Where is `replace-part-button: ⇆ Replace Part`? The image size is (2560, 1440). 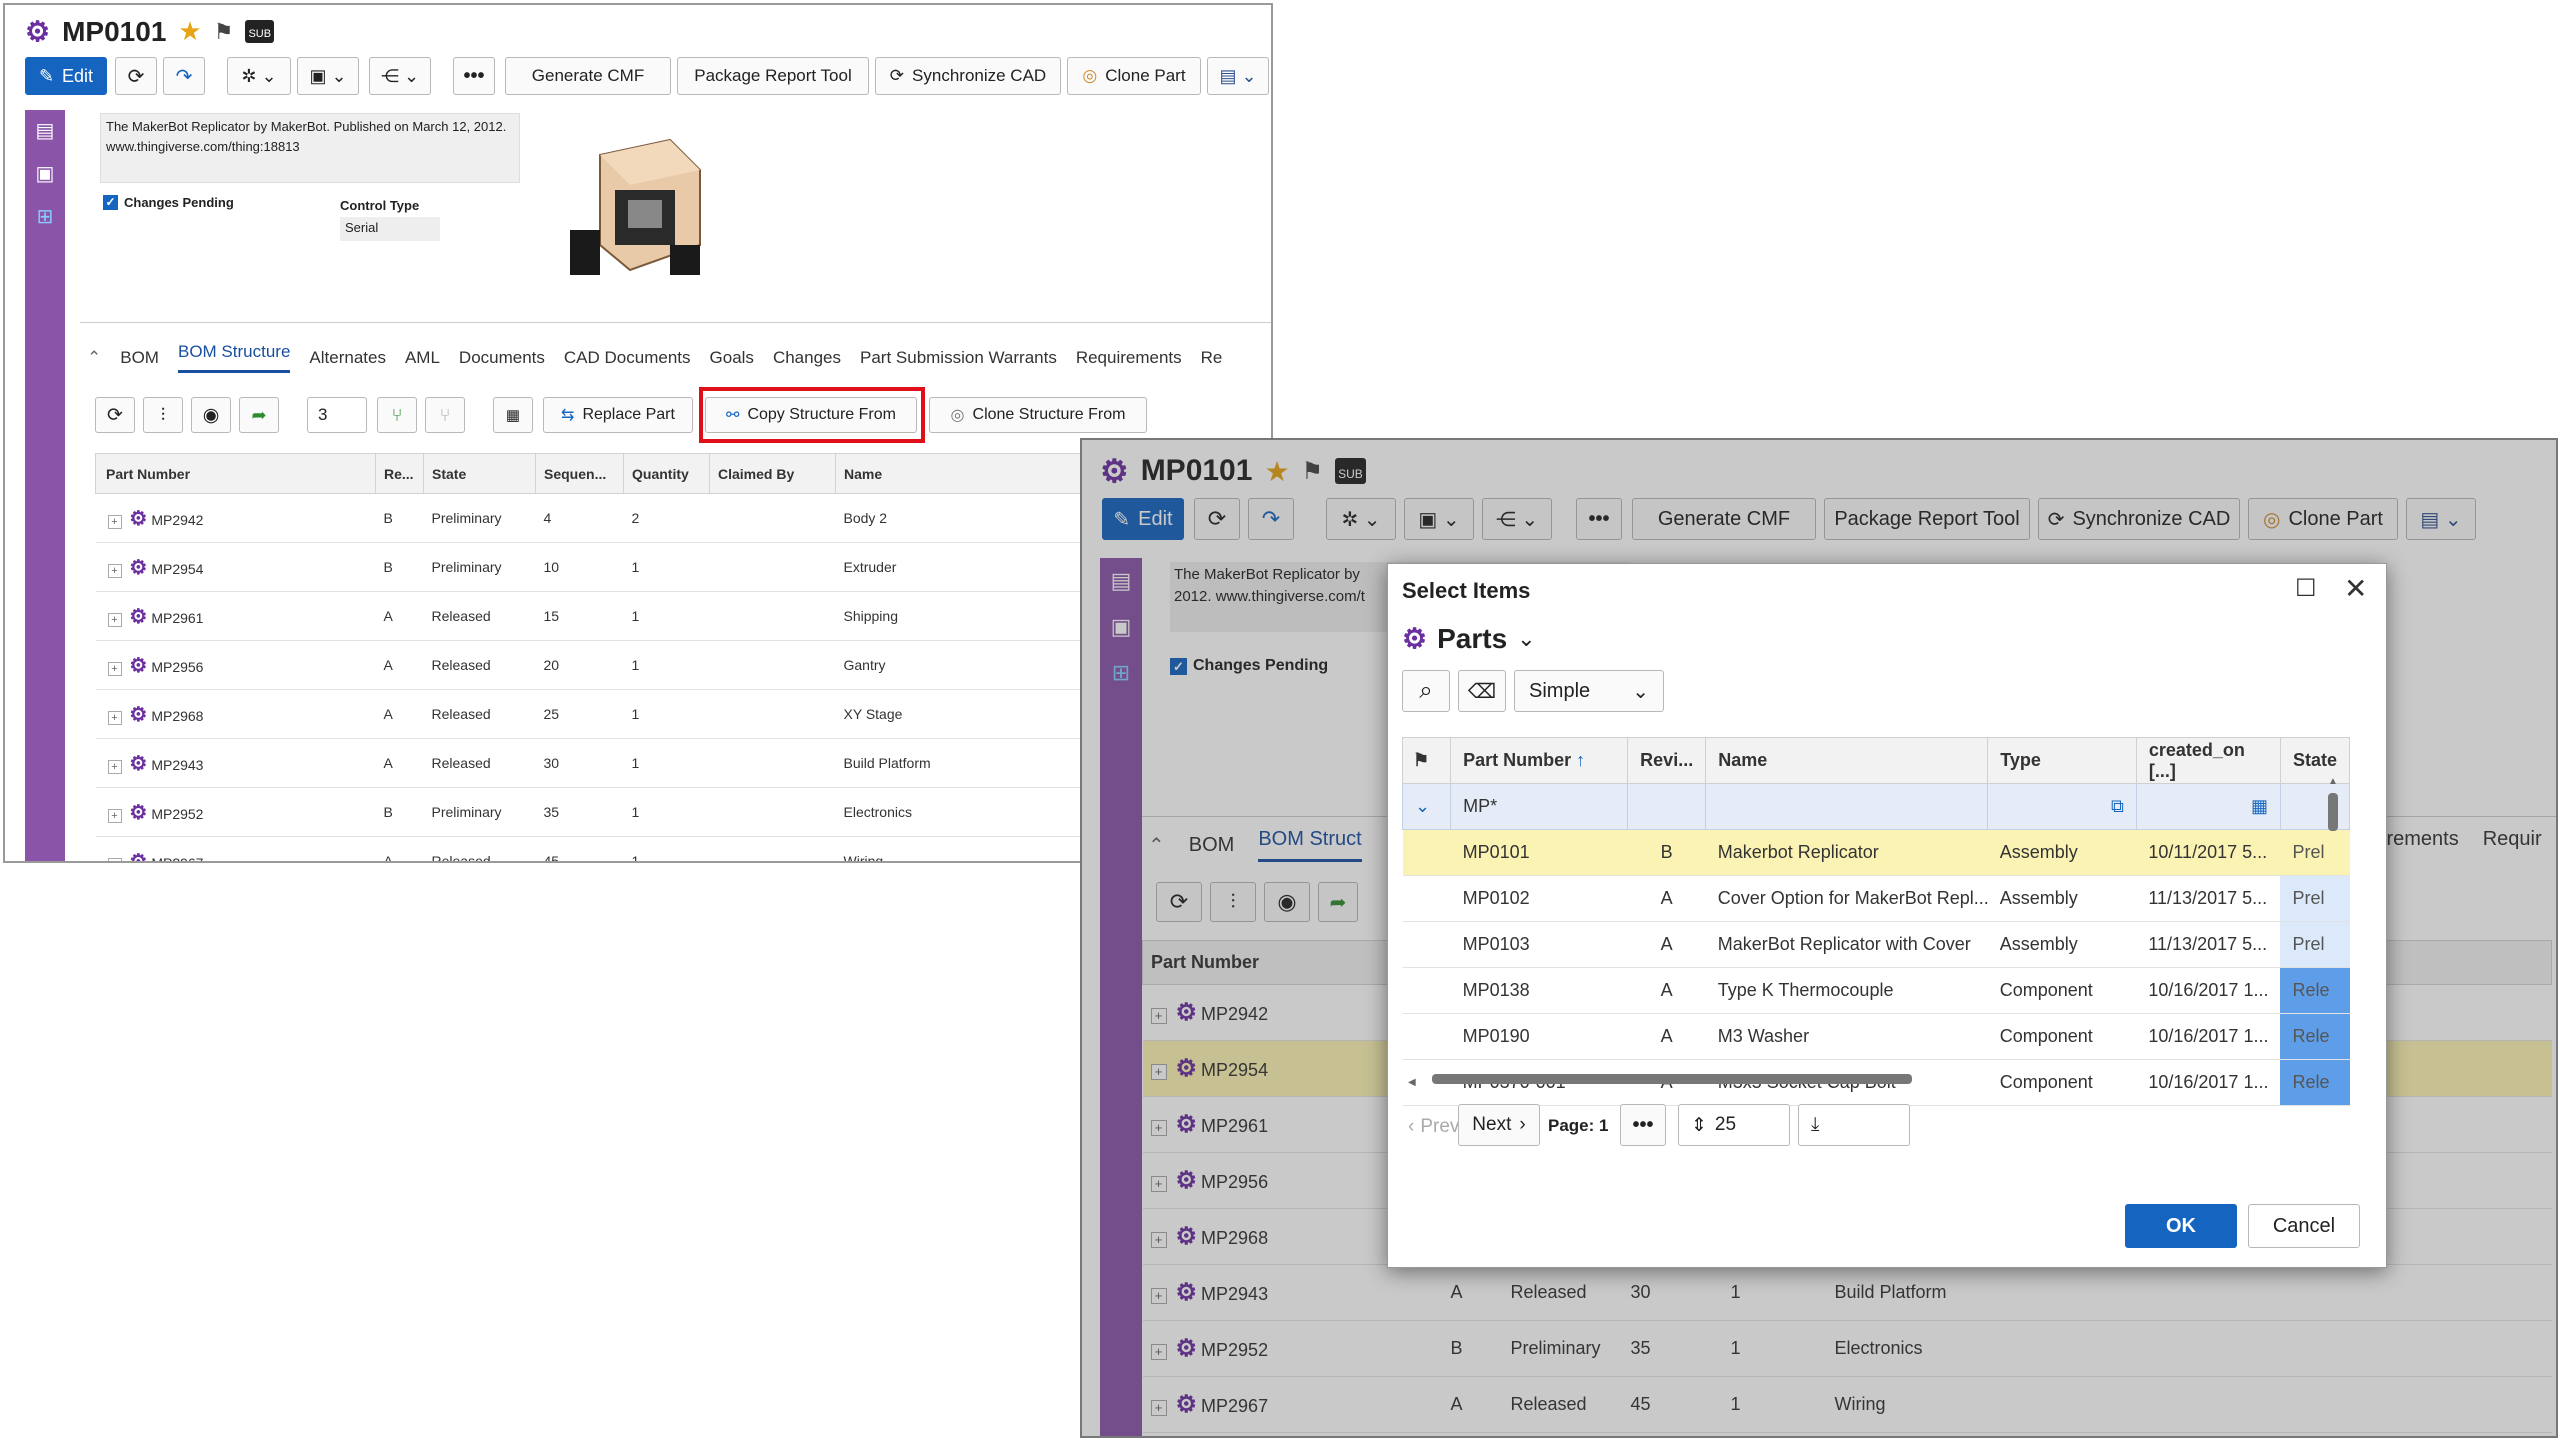
replace-part-button: ⇆ Replace Part is located at coordinates (618, 415).